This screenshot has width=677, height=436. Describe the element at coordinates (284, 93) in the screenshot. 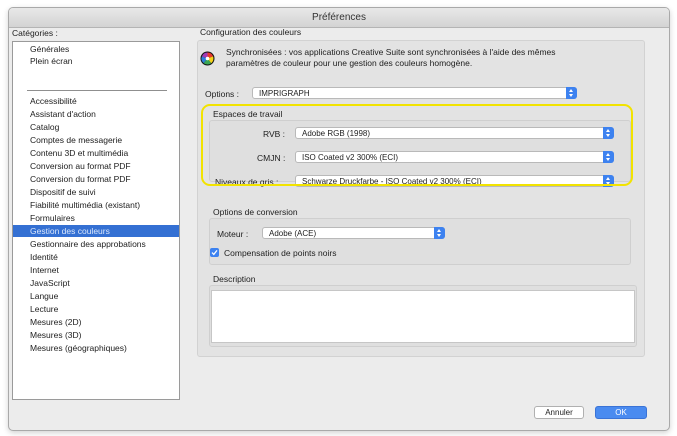

I see `options-value: IMPRIGRAPH` at that location.